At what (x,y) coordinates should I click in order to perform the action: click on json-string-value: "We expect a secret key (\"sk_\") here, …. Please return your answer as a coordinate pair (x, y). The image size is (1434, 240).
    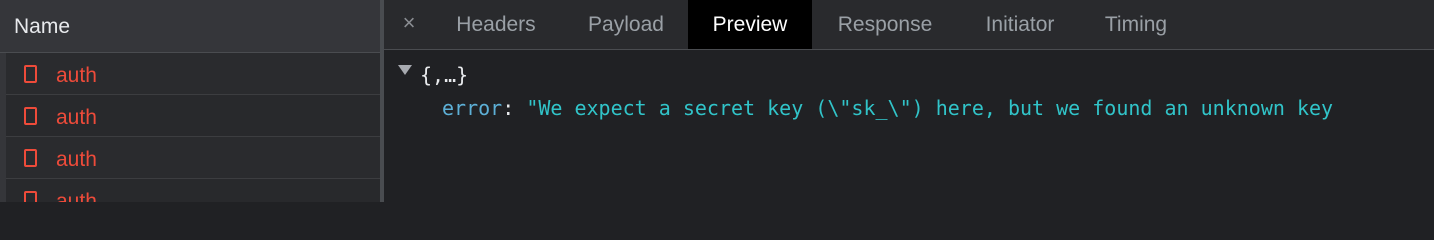
    Looking at the image, I should click on (930, 108).